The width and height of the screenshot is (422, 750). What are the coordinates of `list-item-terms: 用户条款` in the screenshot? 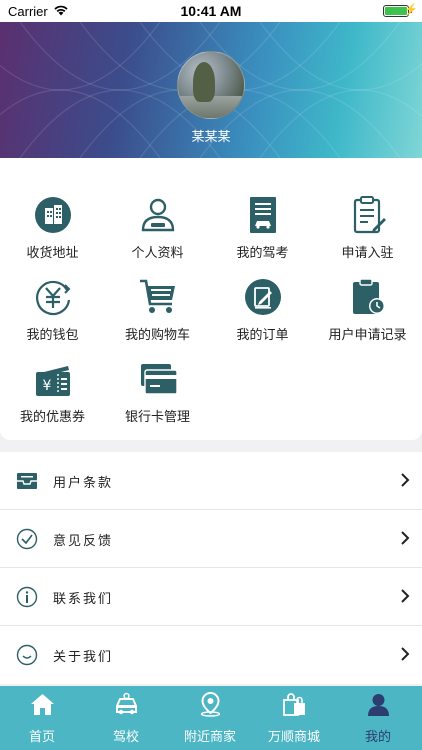 It's located at (211, 481).